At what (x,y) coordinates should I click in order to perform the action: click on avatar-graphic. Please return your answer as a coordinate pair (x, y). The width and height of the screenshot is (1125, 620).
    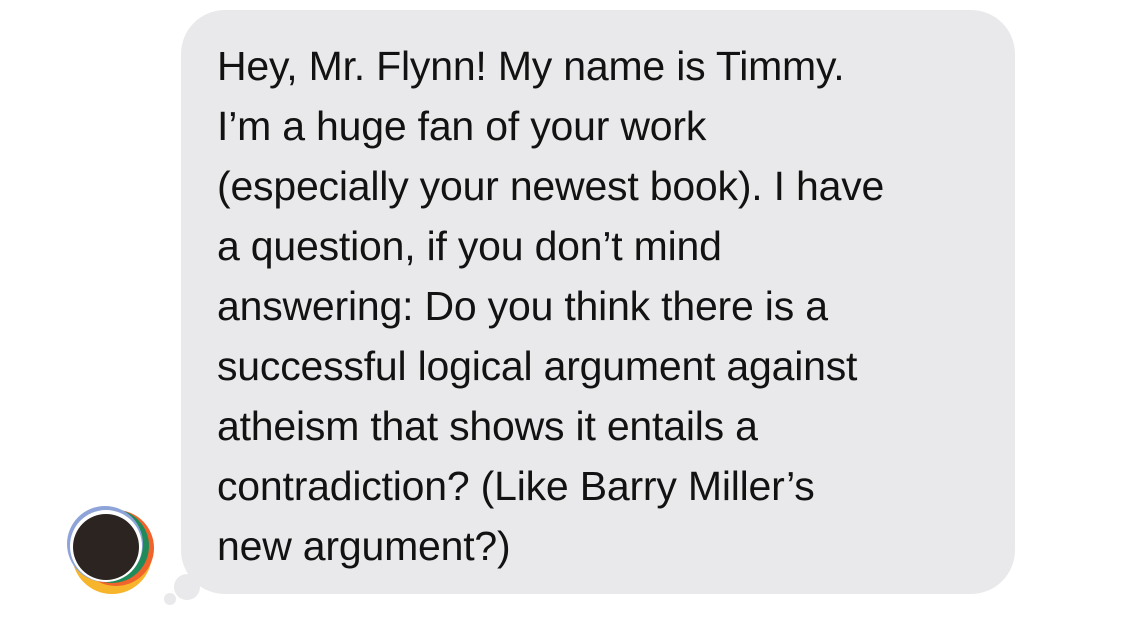
    Looking at the image, I should click on (110, 550).